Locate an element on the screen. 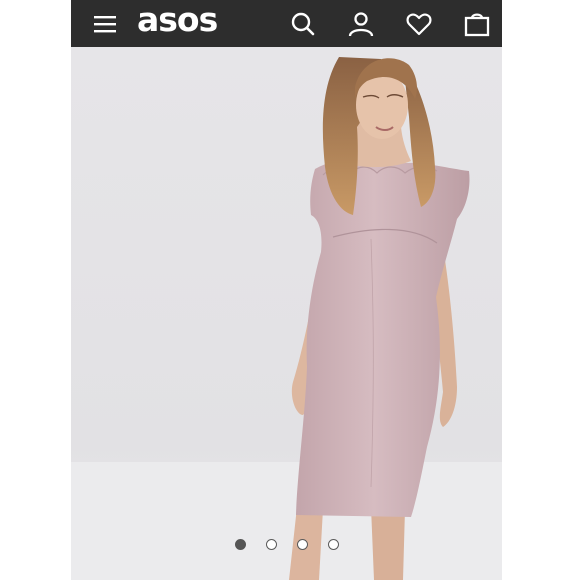  shopping-bag-icon is located at coordinates (477, 24).